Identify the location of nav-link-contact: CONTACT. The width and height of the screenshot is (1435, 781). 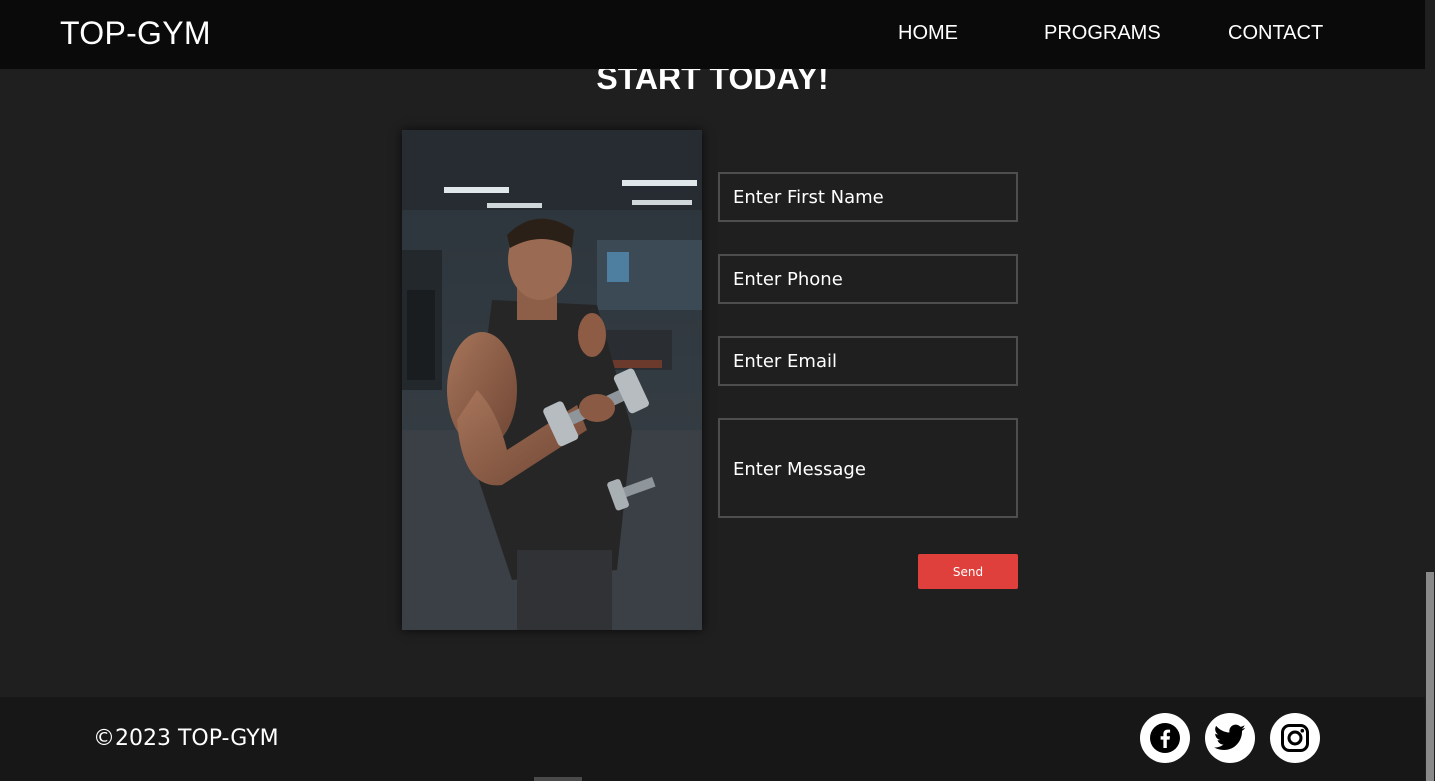
(1275, 33).